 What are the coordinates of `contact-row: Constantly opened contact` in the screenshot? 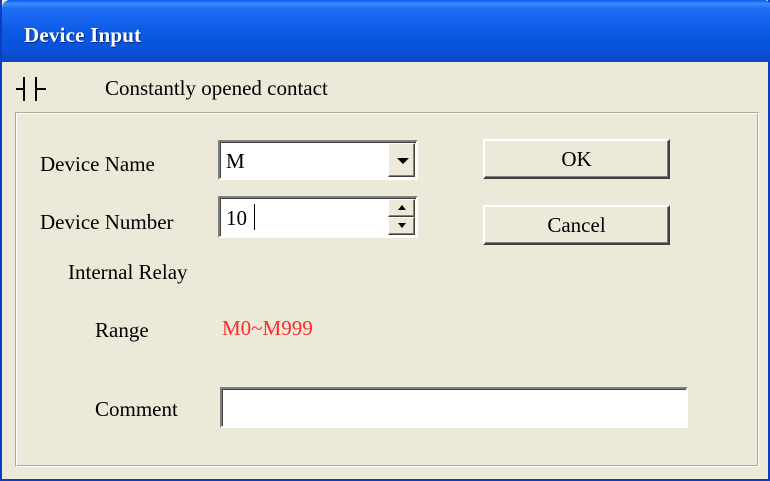 It's located at (386, 89).